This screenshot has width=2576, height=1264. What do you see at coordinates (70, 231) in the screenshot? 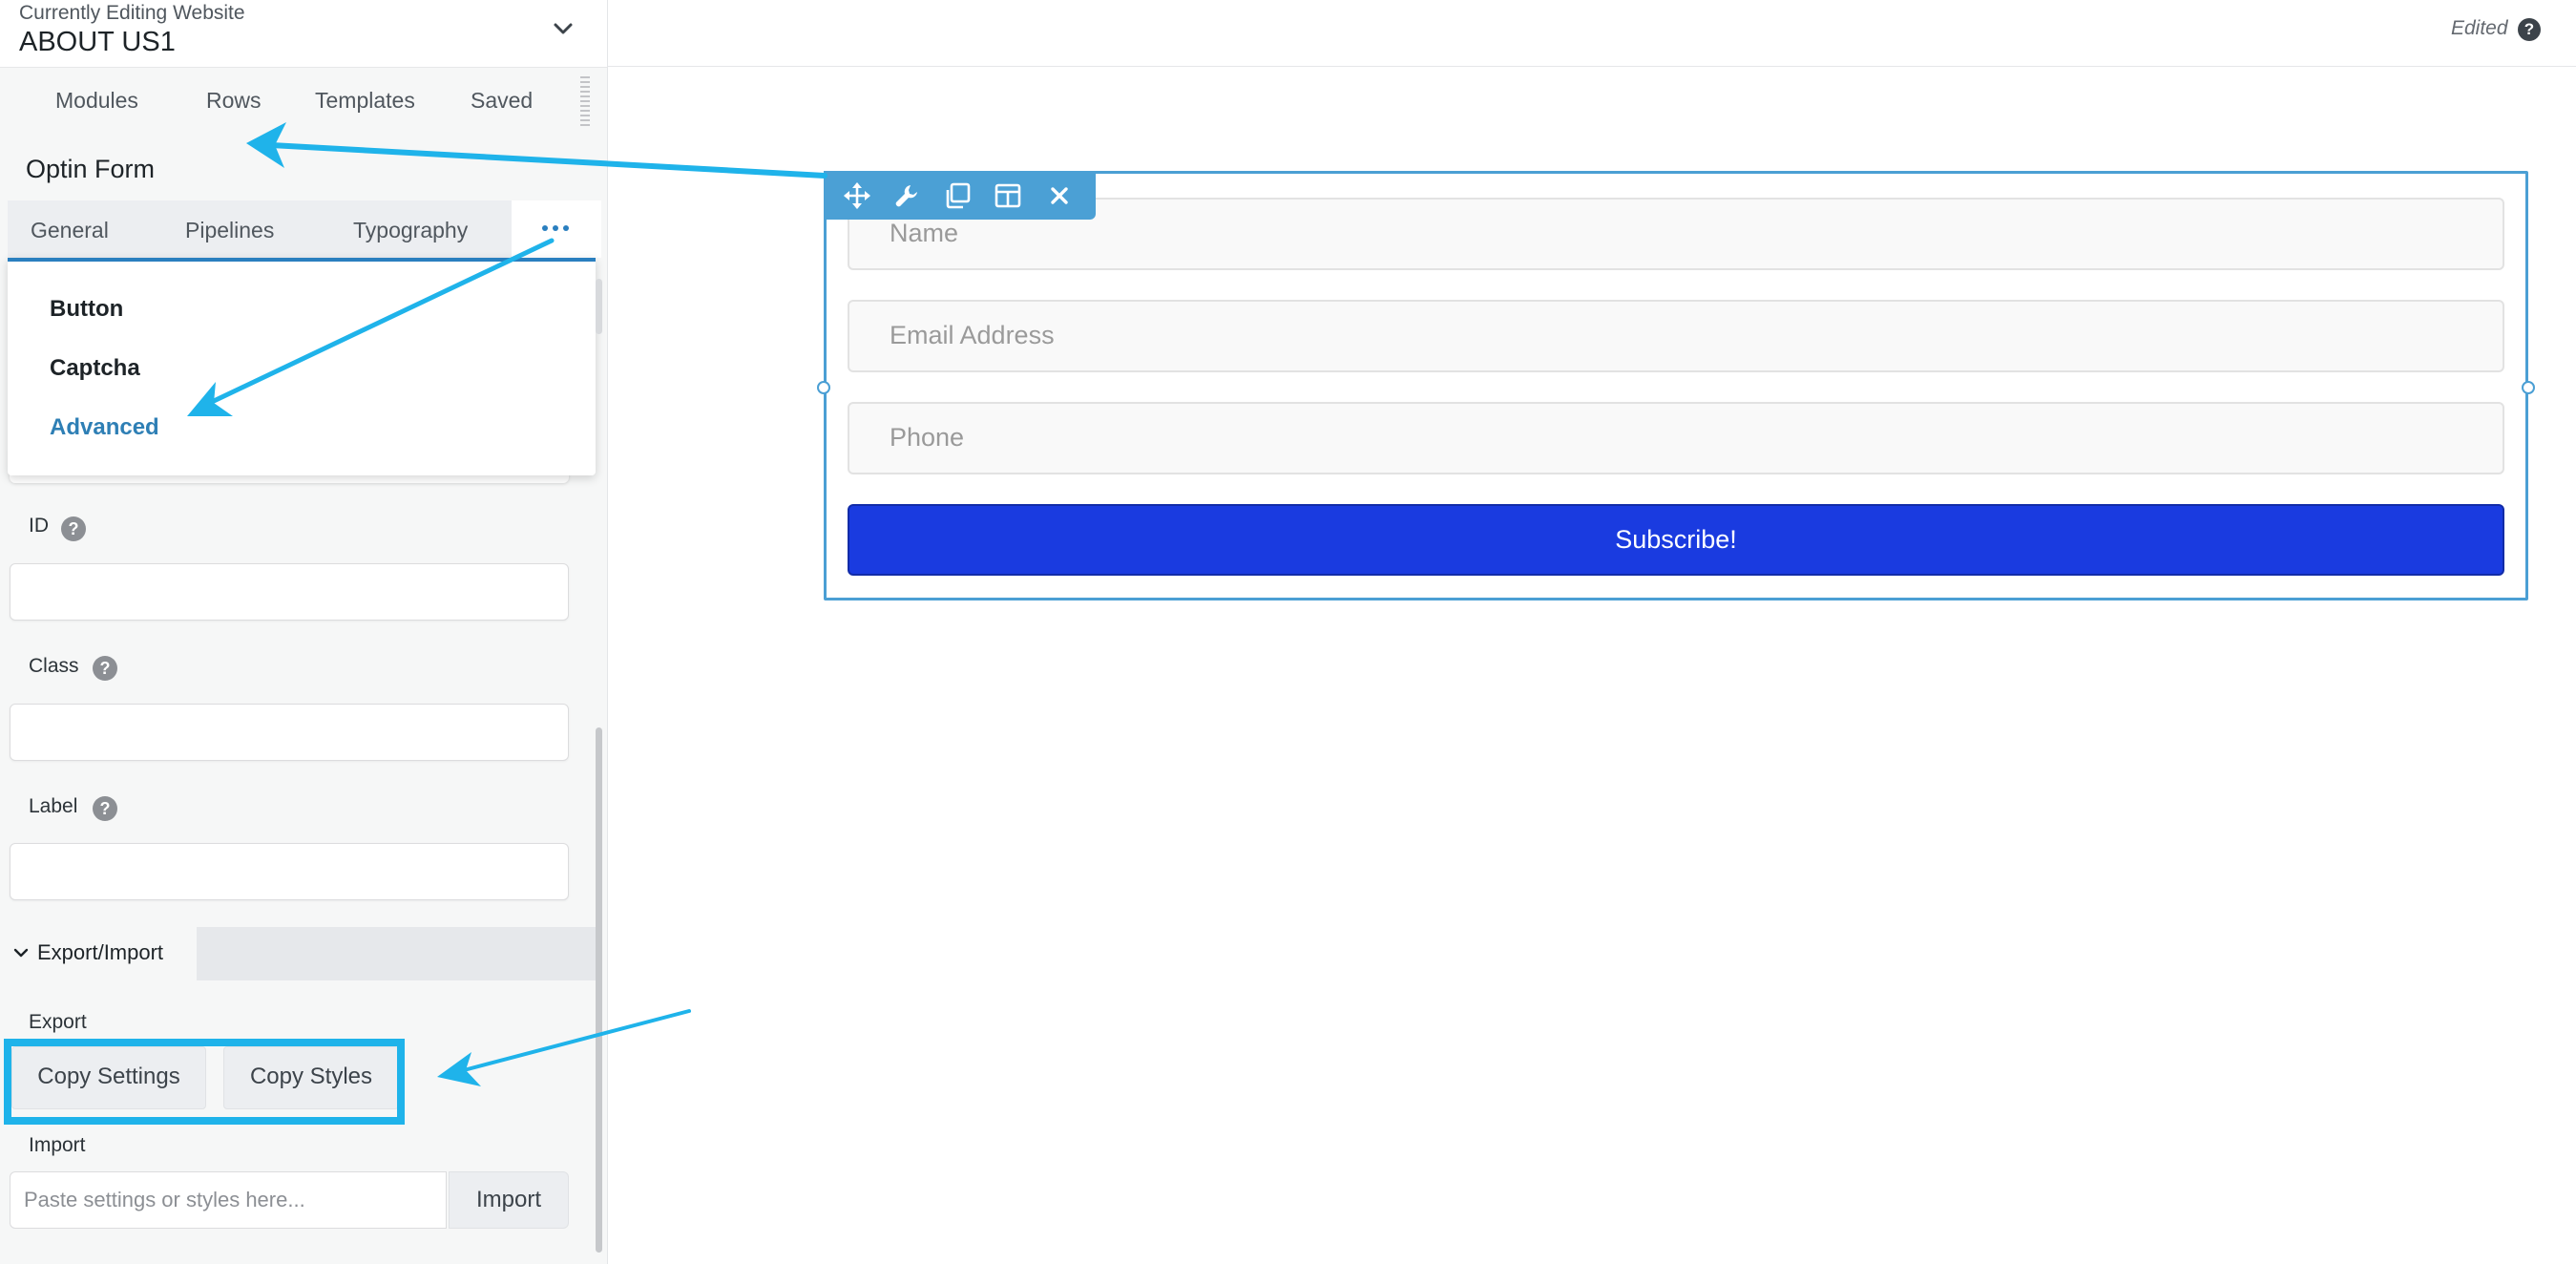
I see `tab-general: General` at bounding box center [70, 231].